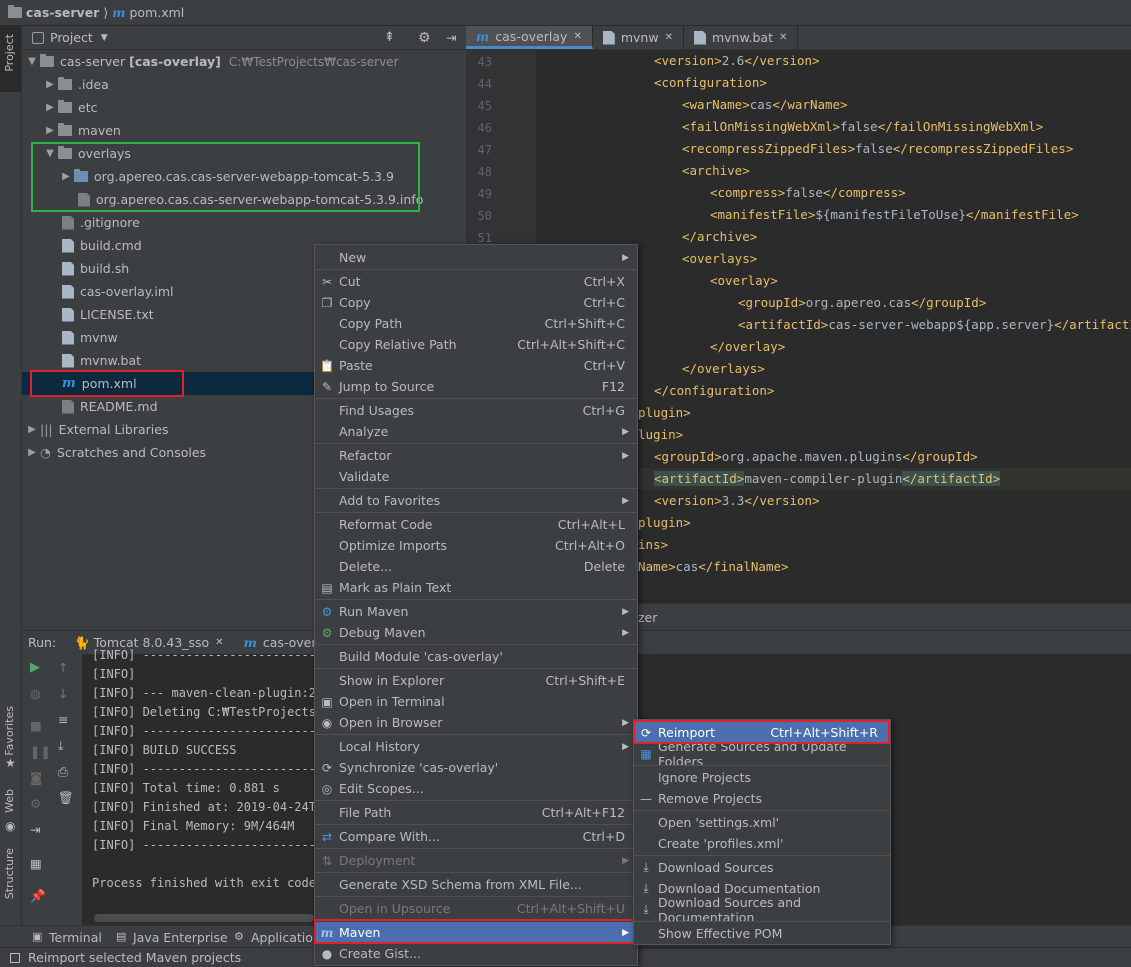  What do you see at coordinates (476, 812) in the screenshot?
I see `menu-item-file-path: File Path Ctrl+Alt+F12` at bounding box center [476, 812].